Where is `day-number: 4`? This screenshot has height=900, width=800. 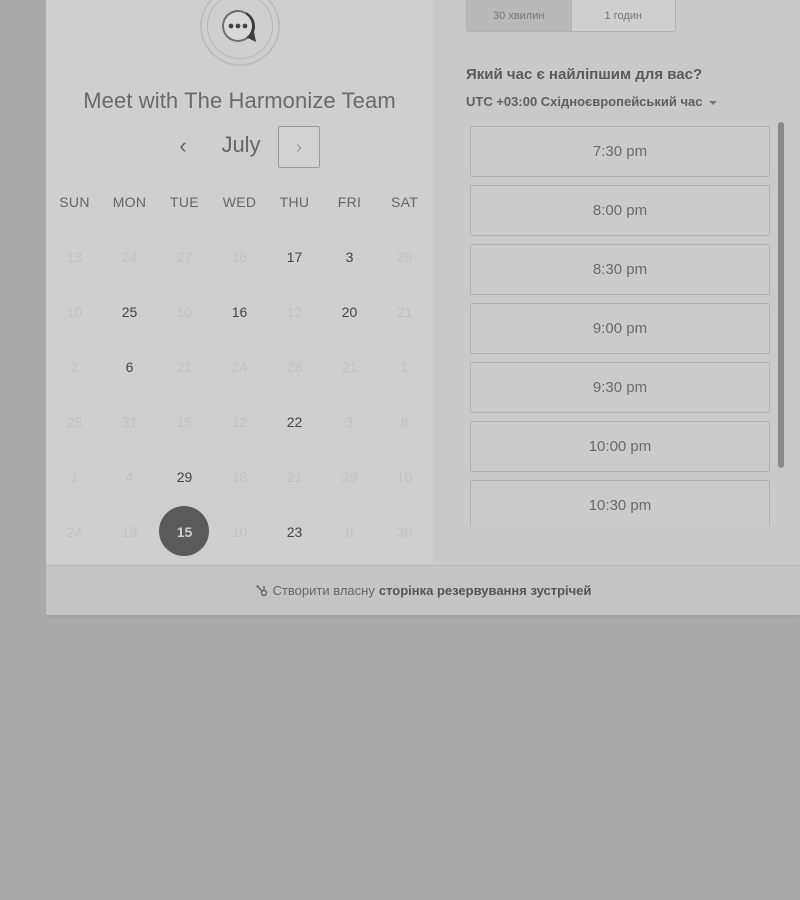
day-number: 4 is located at coordinates (129, 476).